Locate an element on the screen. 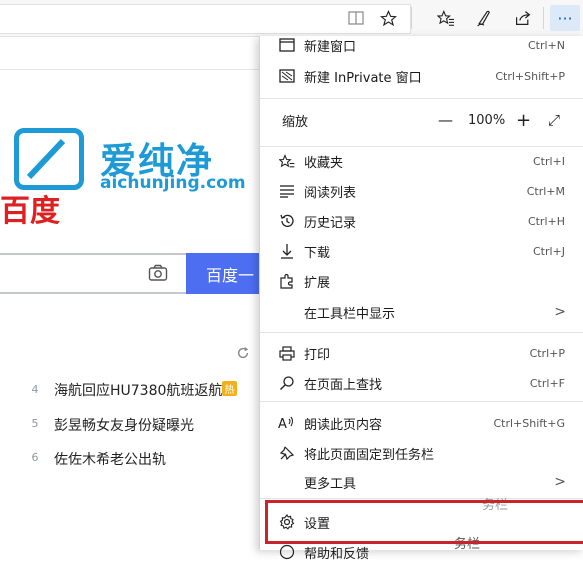 This screenshot has width=583, height=566. menu-item-shortcut: Ctrl+I is located at coordinates (548, 161).